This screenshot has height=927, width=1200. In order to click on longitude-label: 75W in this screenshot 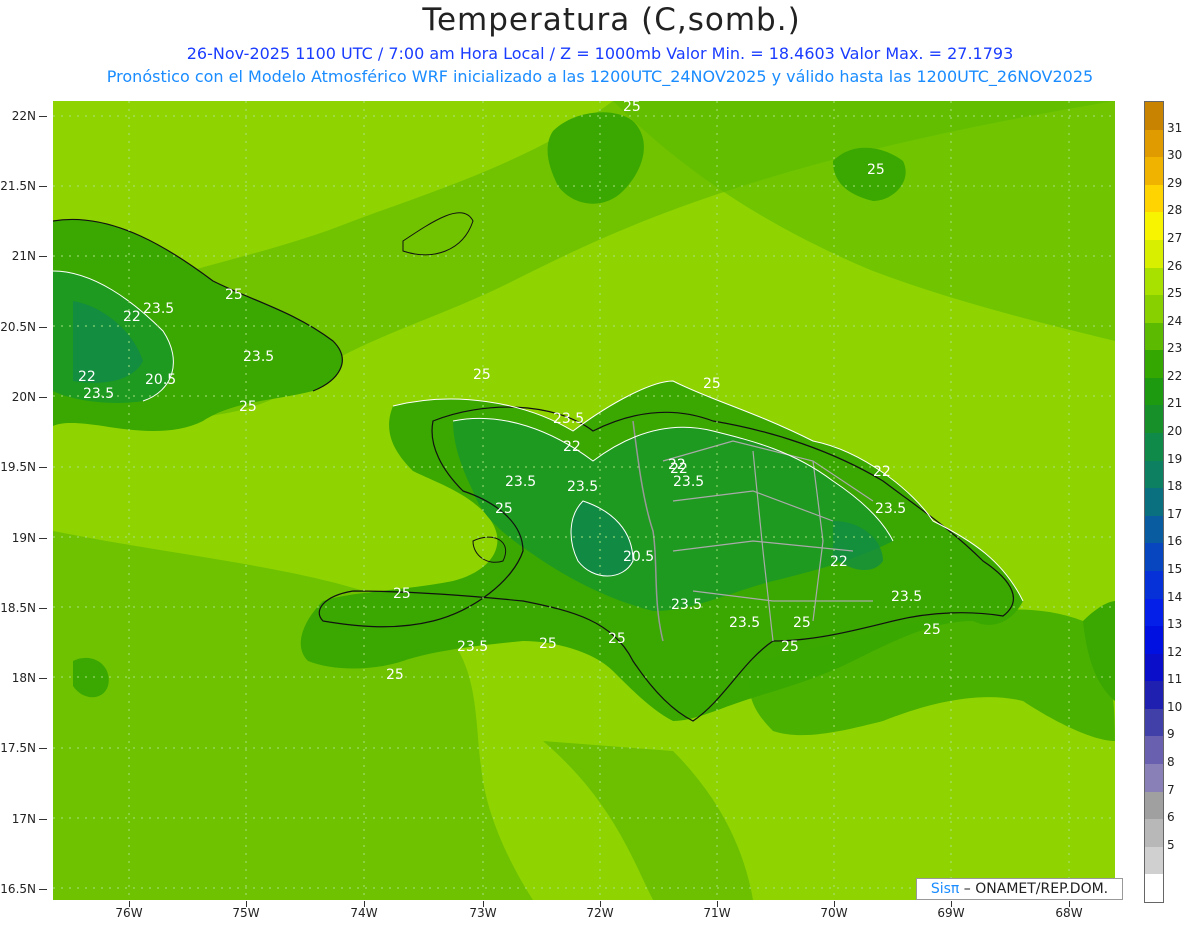, I will do `click(246, 913)`.